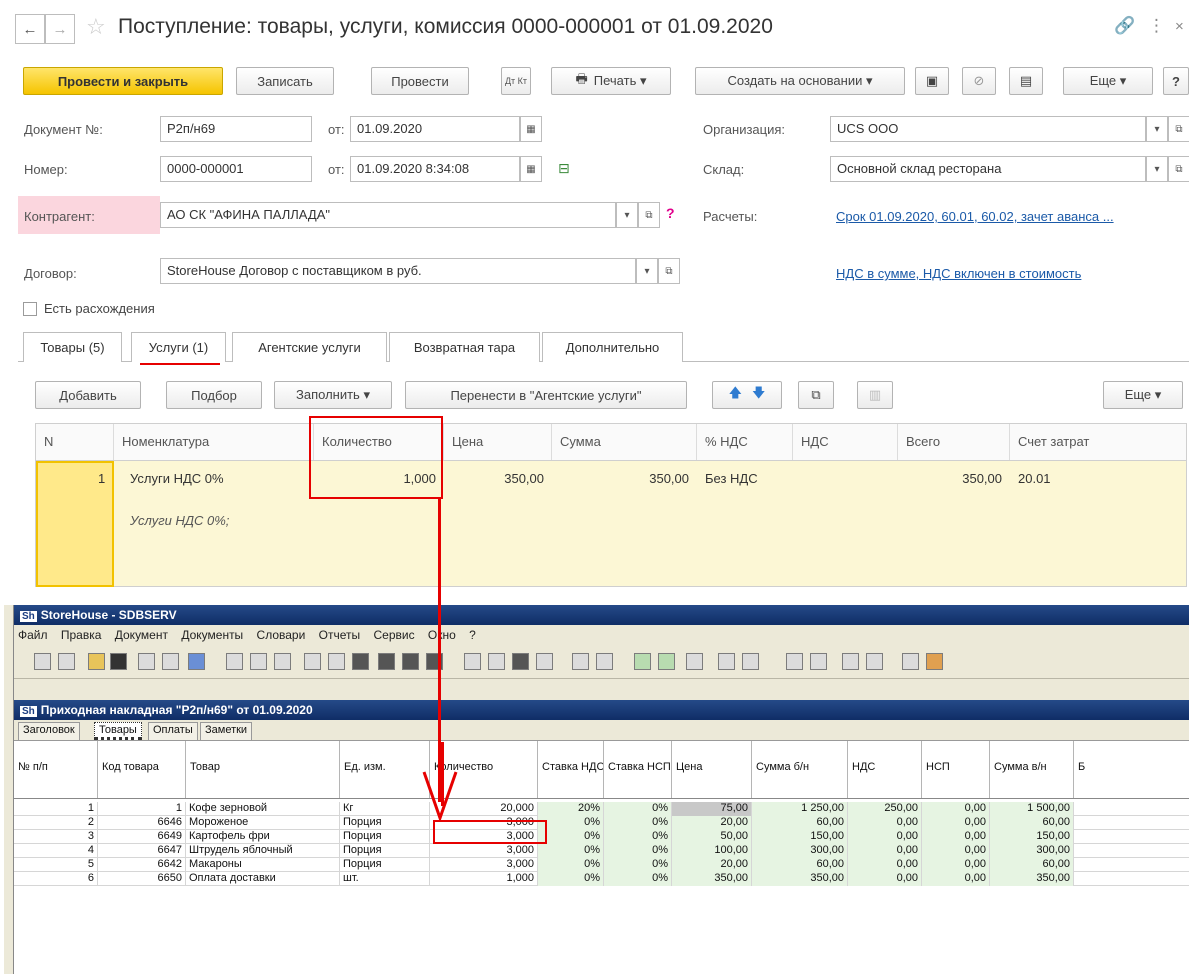 The width and height of the screenshot is (1189, 974). Describe the element at coordinates (30, 29) in the screenshot. I see `back-button: ←` at that location.